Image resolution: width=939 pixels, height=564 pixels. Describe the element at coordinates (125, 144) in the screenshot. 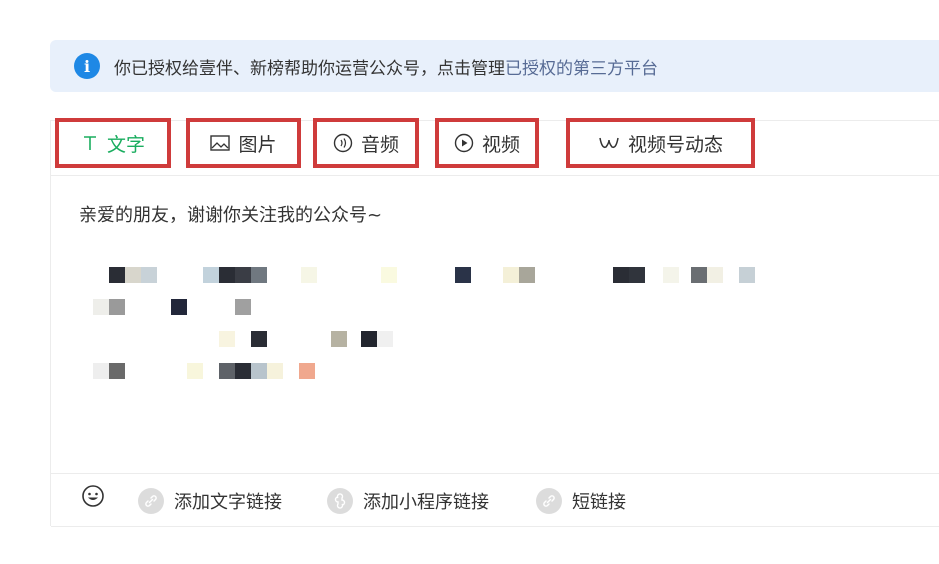

I see `tab-text-label: 文字` at that location.